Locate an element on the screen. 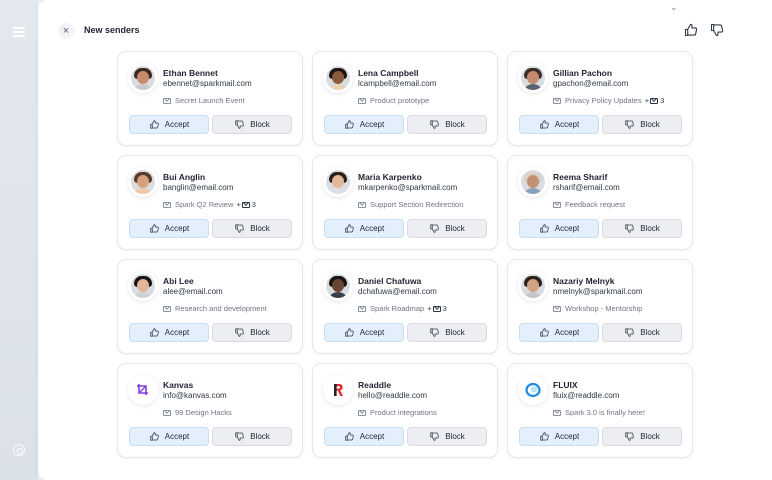 This screenshot has width=772, height=480. kanvas-logo-icon is located at coordinates (142, 389).